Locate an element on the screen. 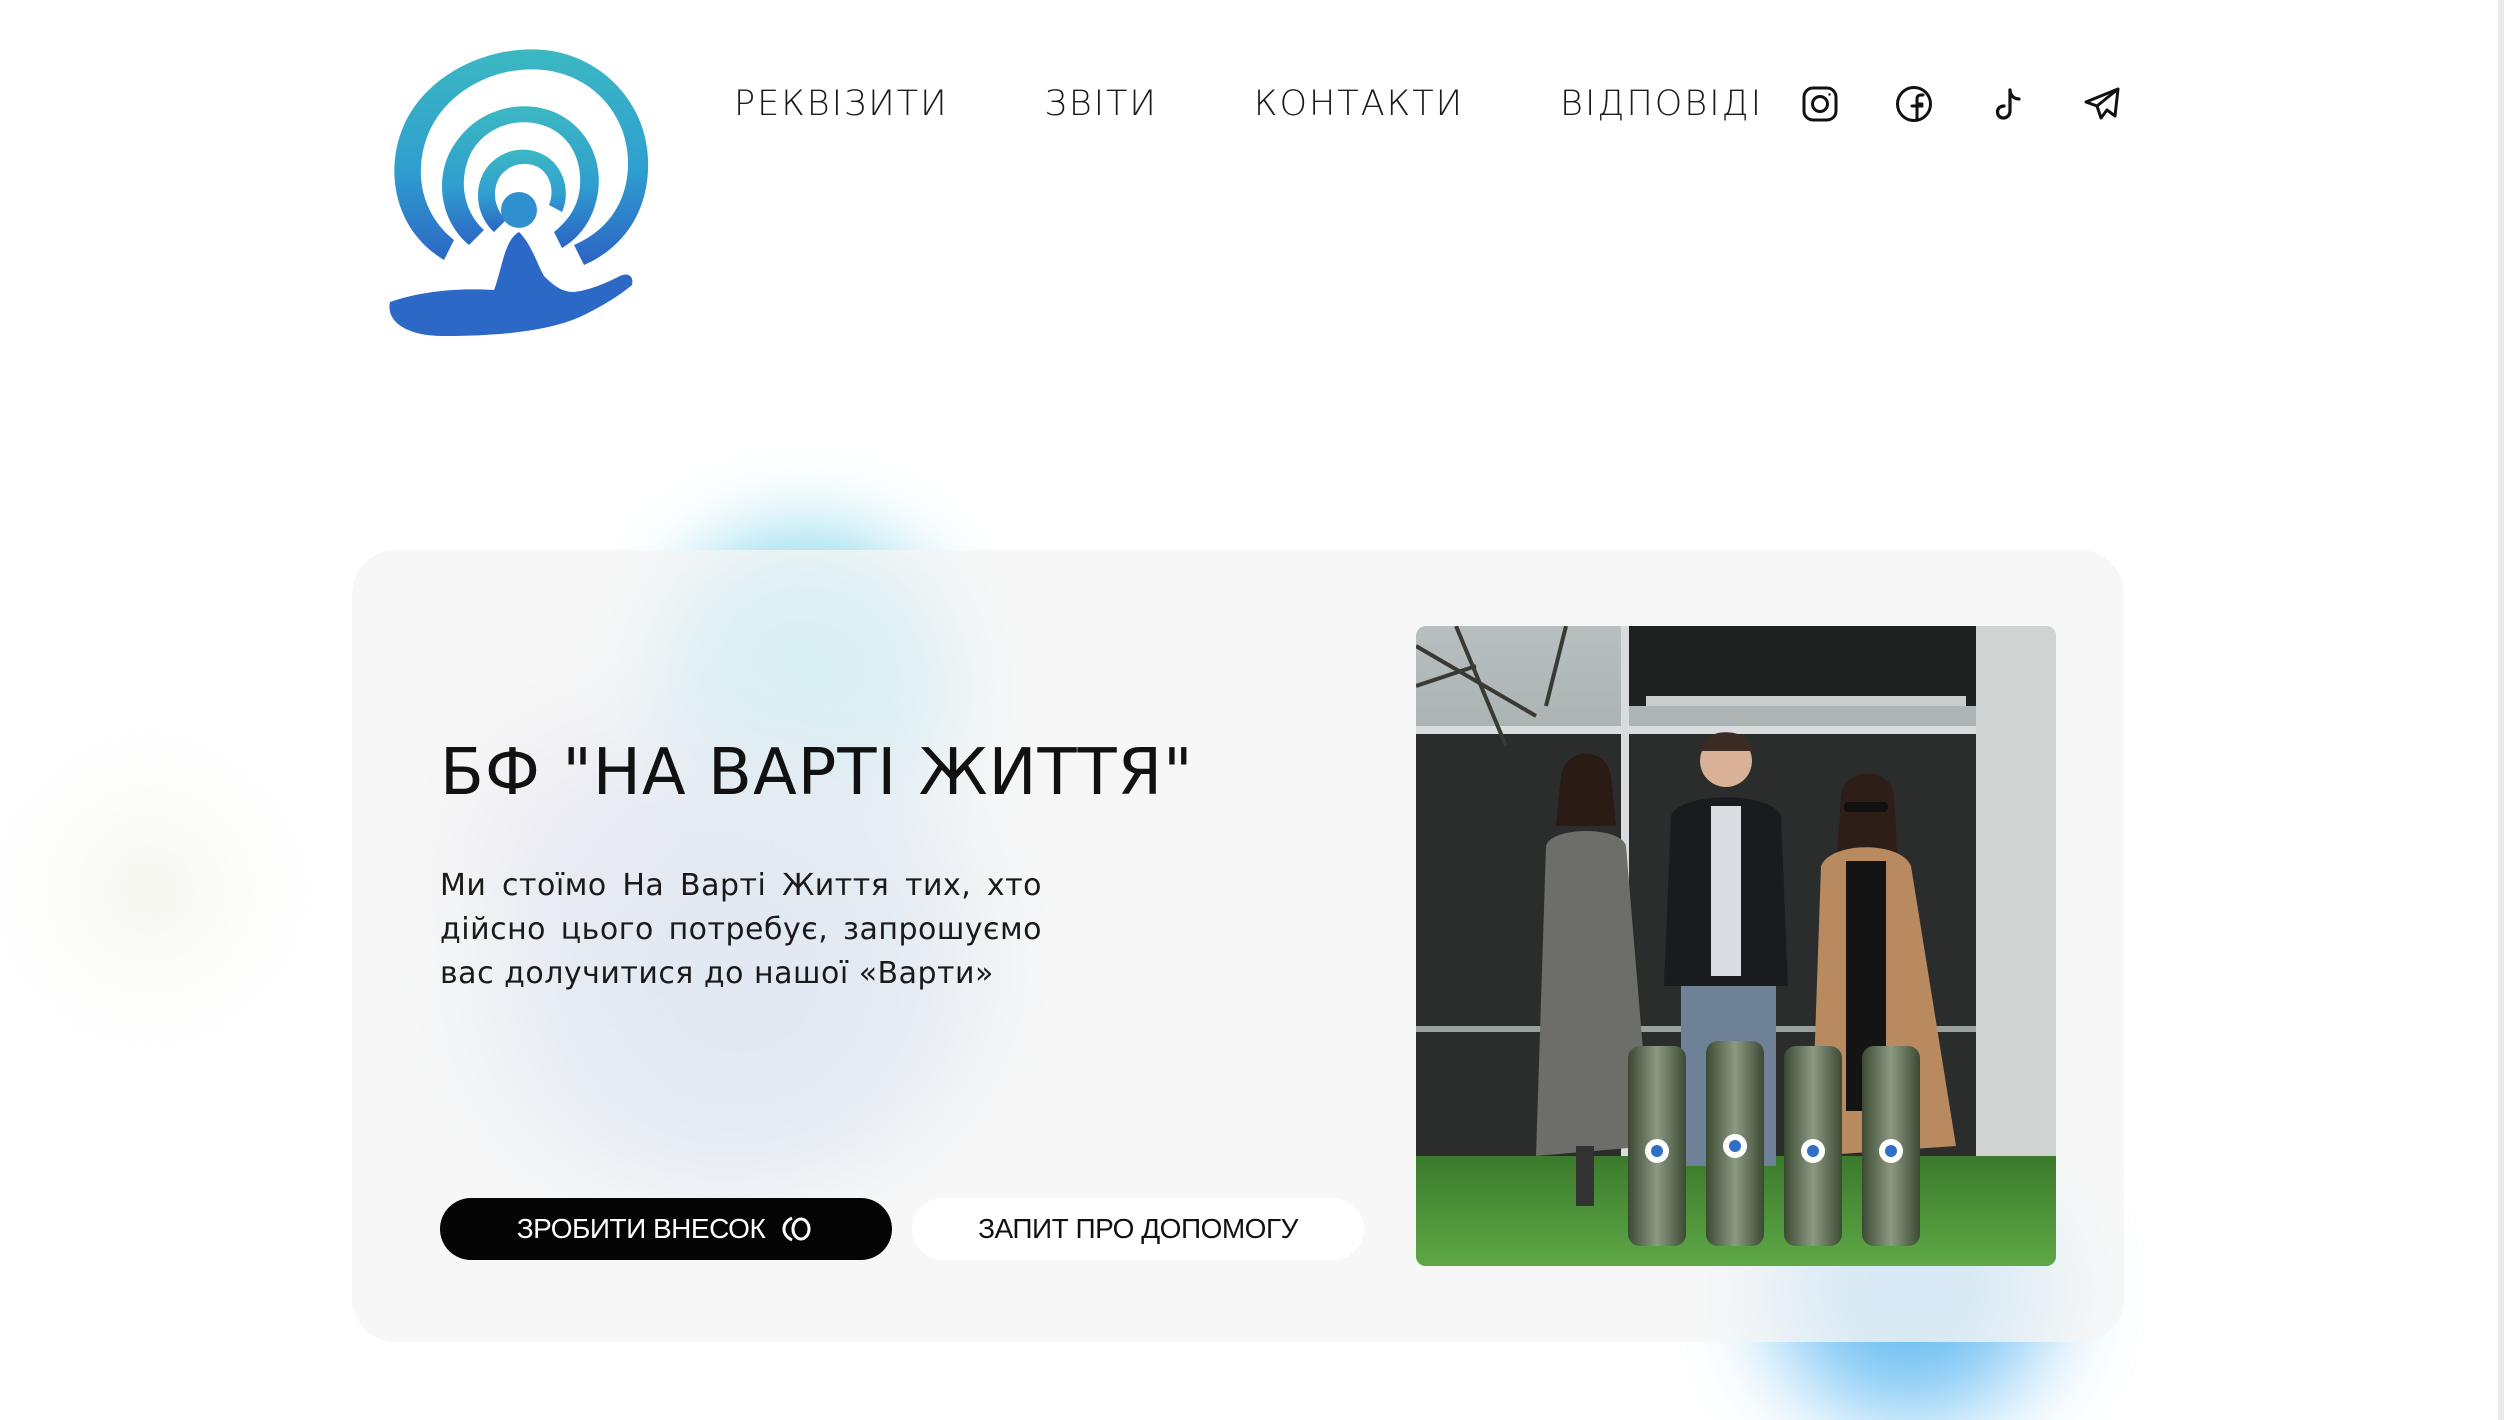  nav-item-contacts: КОНТАКТИ is located at coordinates (1359, 104).